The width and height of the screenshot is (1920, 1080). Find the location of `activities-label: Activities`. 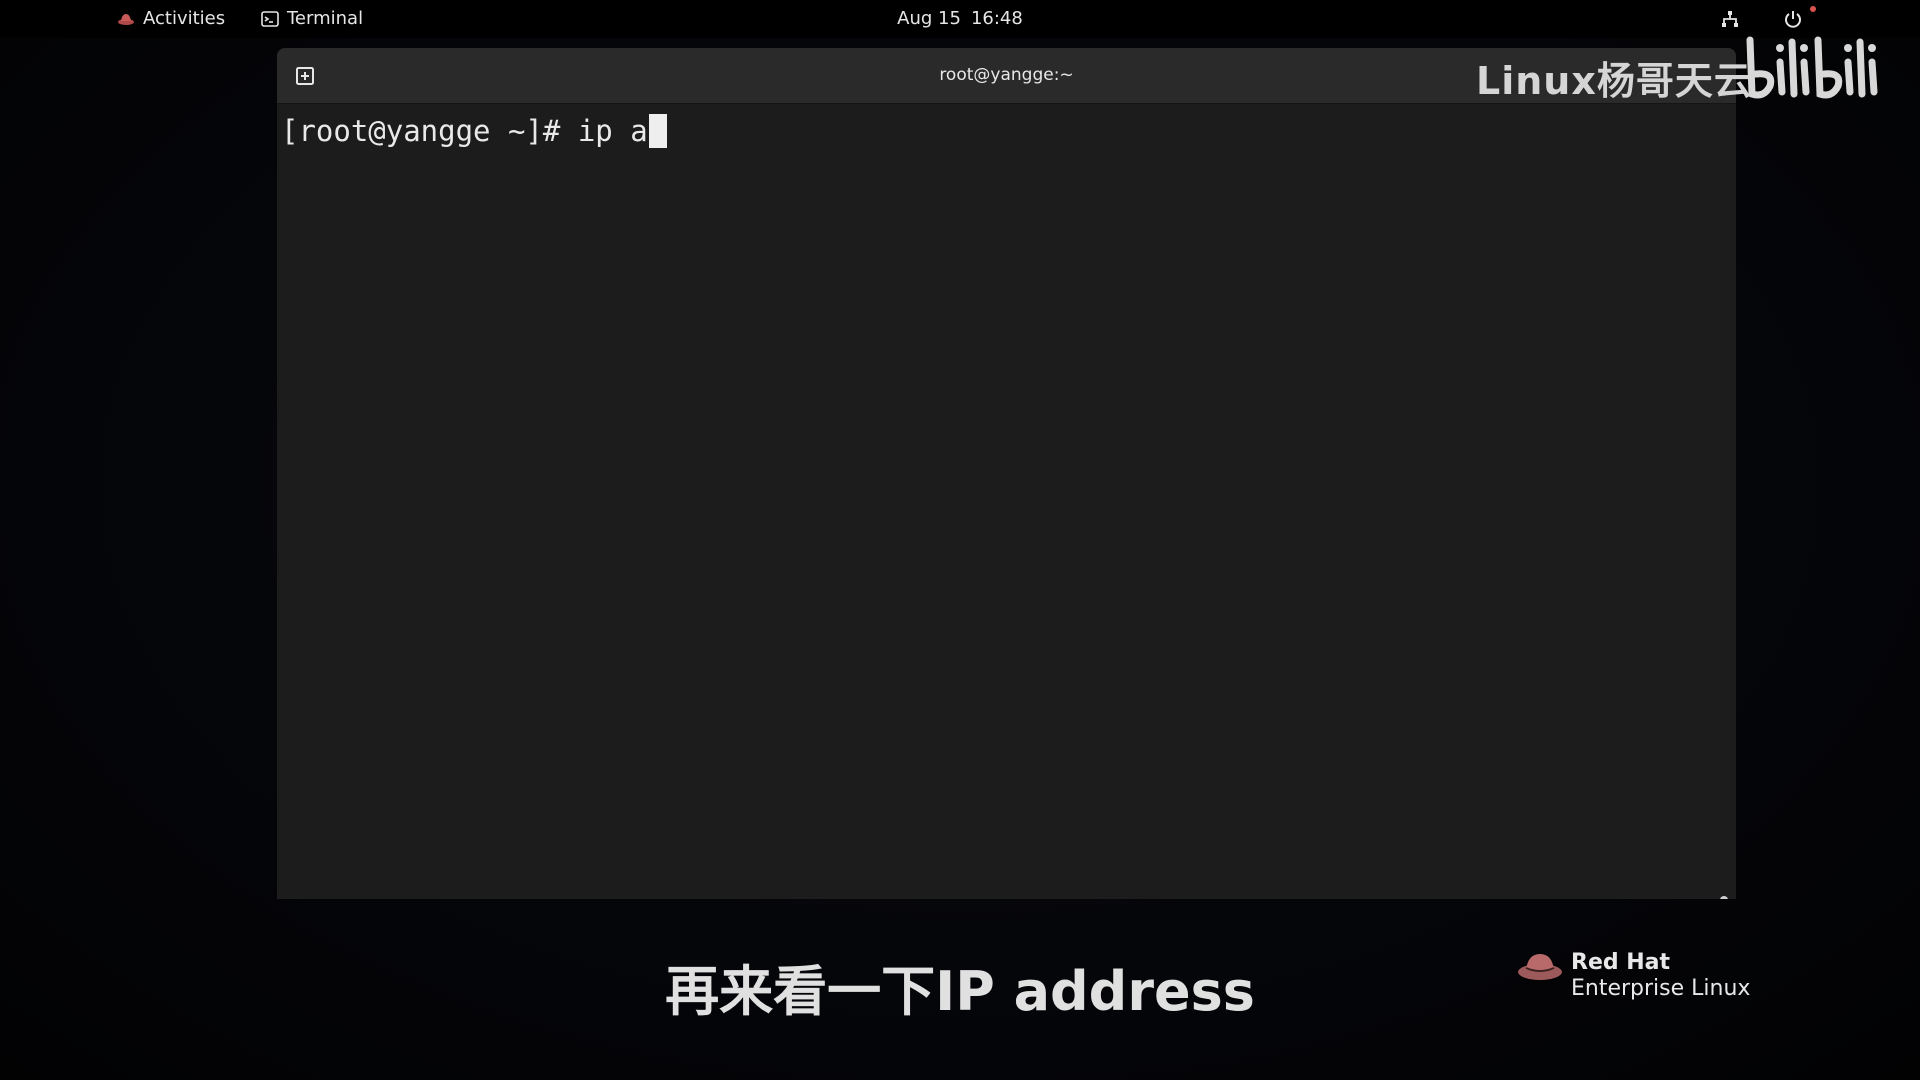

activities-label: Activities is located at coordinates (184, 18).